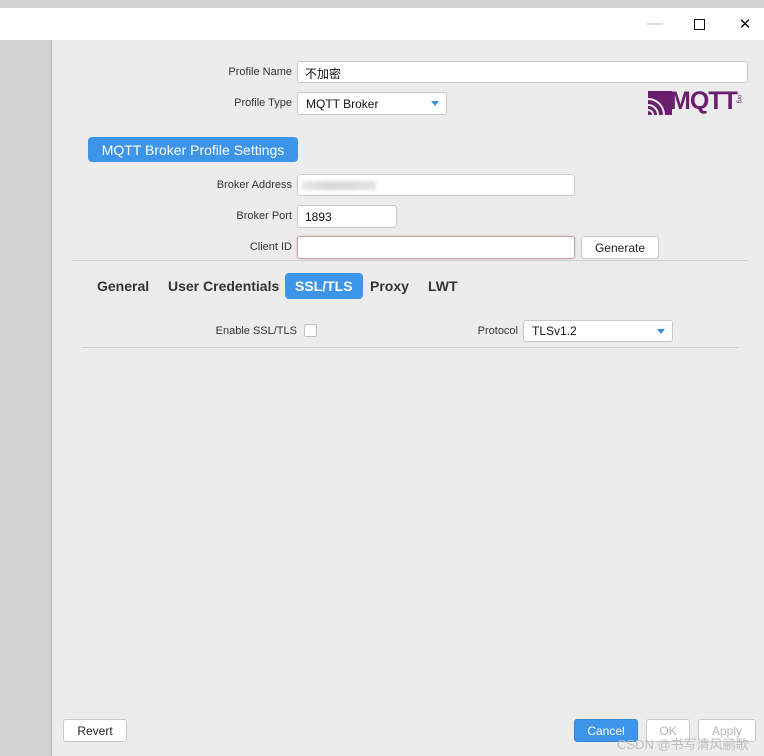 The width and height of the screenshot is (764, 756). What do you see at coordinates (324, 286) in the screenshot?
I see `tab-ssl-tls: SSL/TLS` at bounding box center [324, 286].